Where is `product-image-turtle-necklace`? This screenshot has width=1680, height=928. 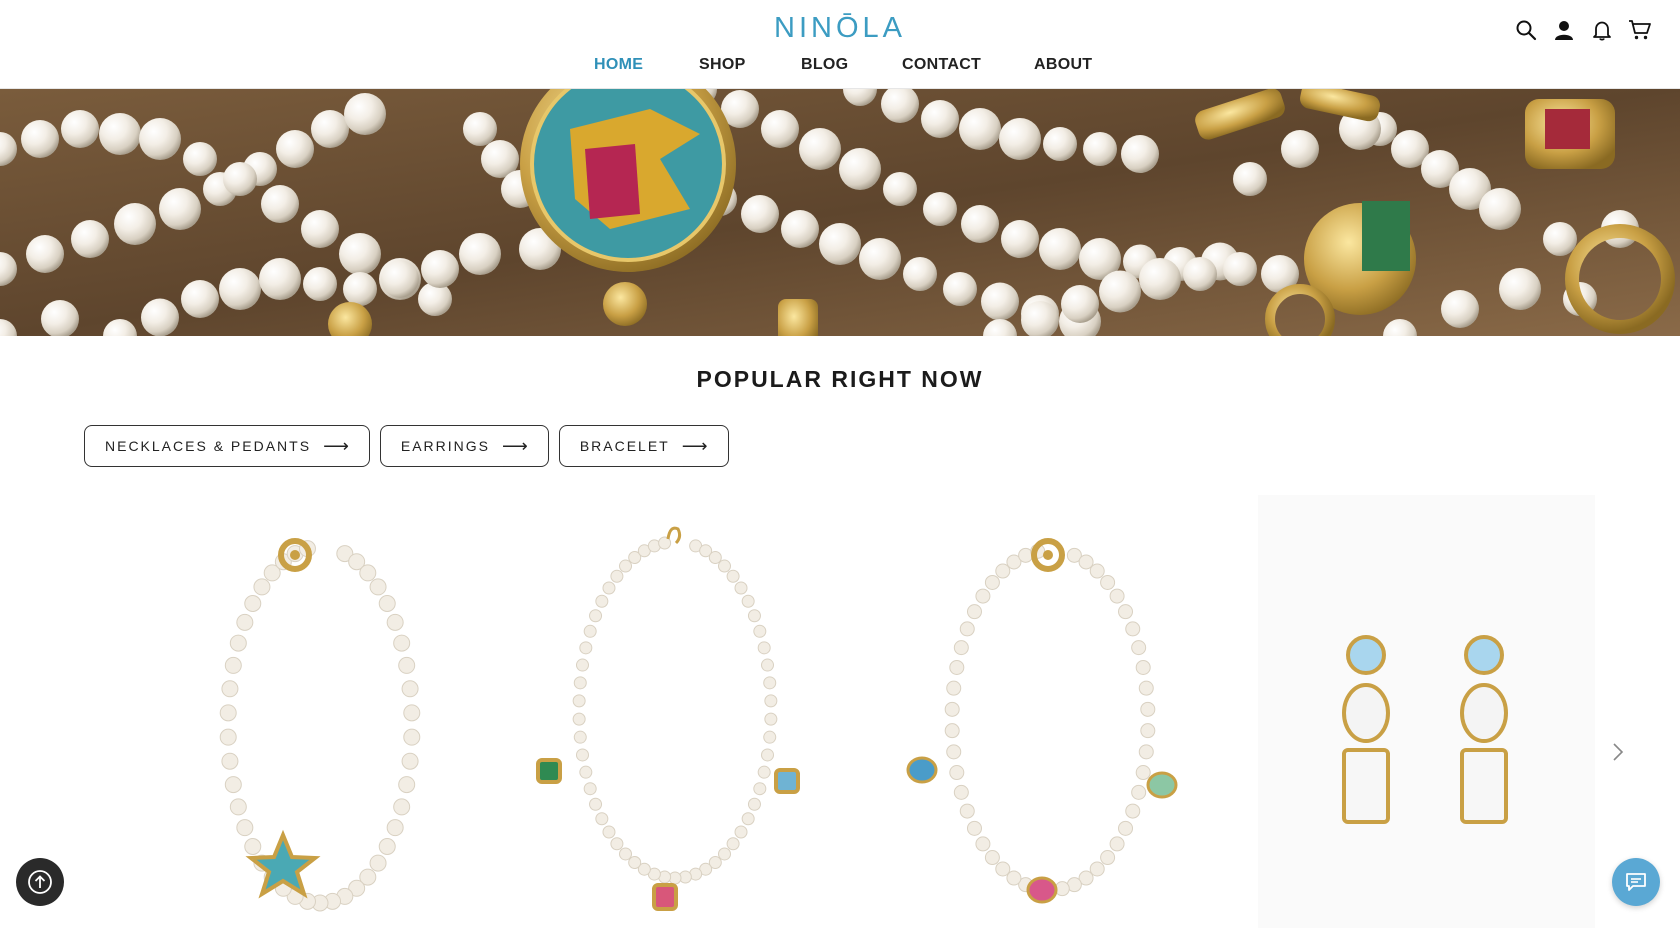
product-image-turtle-necklace is located at coordinates (1042, 721).